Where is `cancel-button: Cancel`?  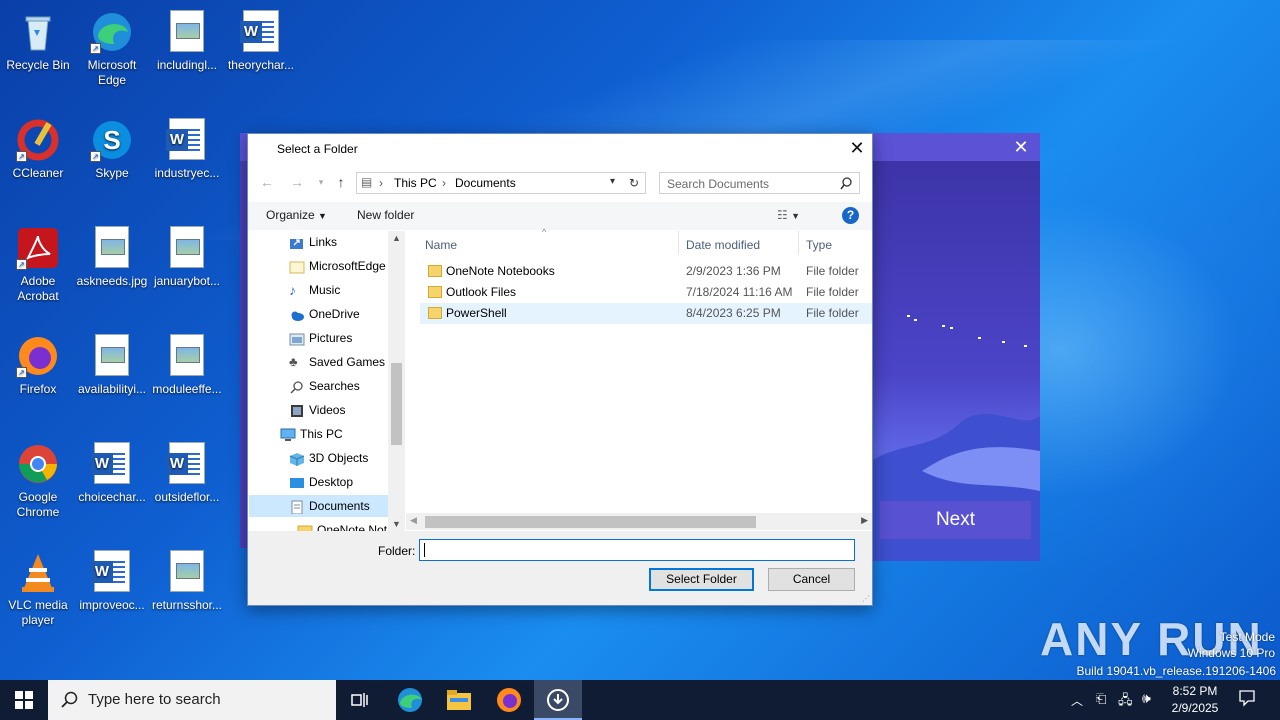 cancel-button: Cancel is located at coordinates (811, 579).